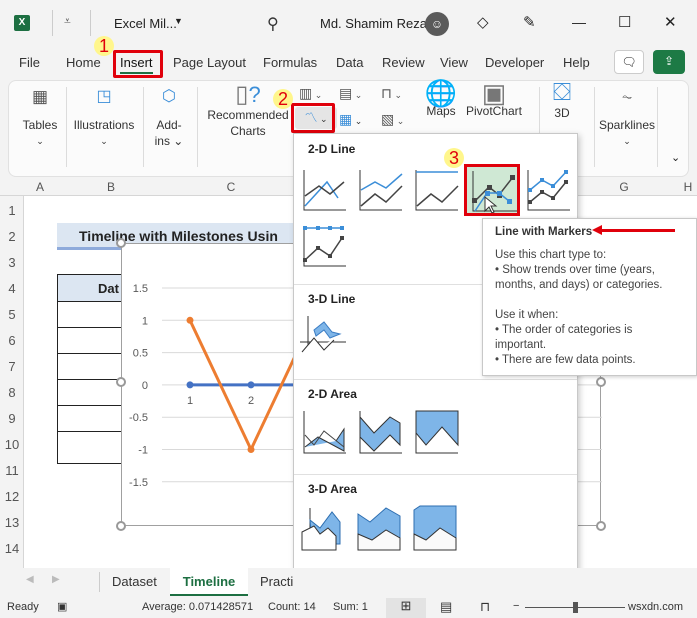  What do you see at coordinates (446, 607) in the screenshot?
I see `page-layout-view-button: ▤` at bounding box center [446, 607].